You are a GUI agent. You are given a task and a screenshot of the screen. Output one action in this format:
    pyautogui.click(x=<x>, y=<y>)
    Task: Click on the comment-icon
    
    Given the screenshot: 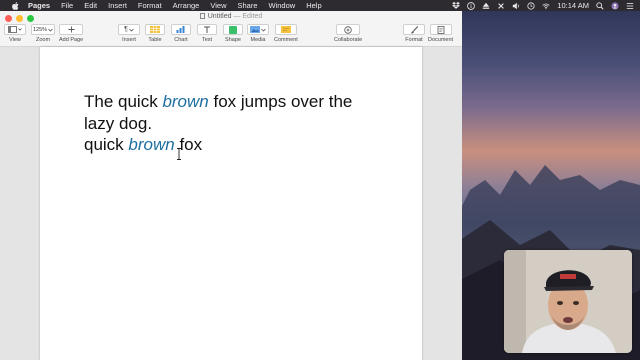 What is the action you would take?
    pyautogui.click(x=285, y=29)
    